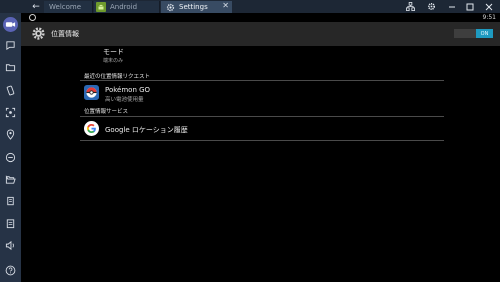 The image size is (500, 282). What do you see at coordinates (91, 128) in the screenshot?
I see `google-icon` at bounding box center [91, 128].